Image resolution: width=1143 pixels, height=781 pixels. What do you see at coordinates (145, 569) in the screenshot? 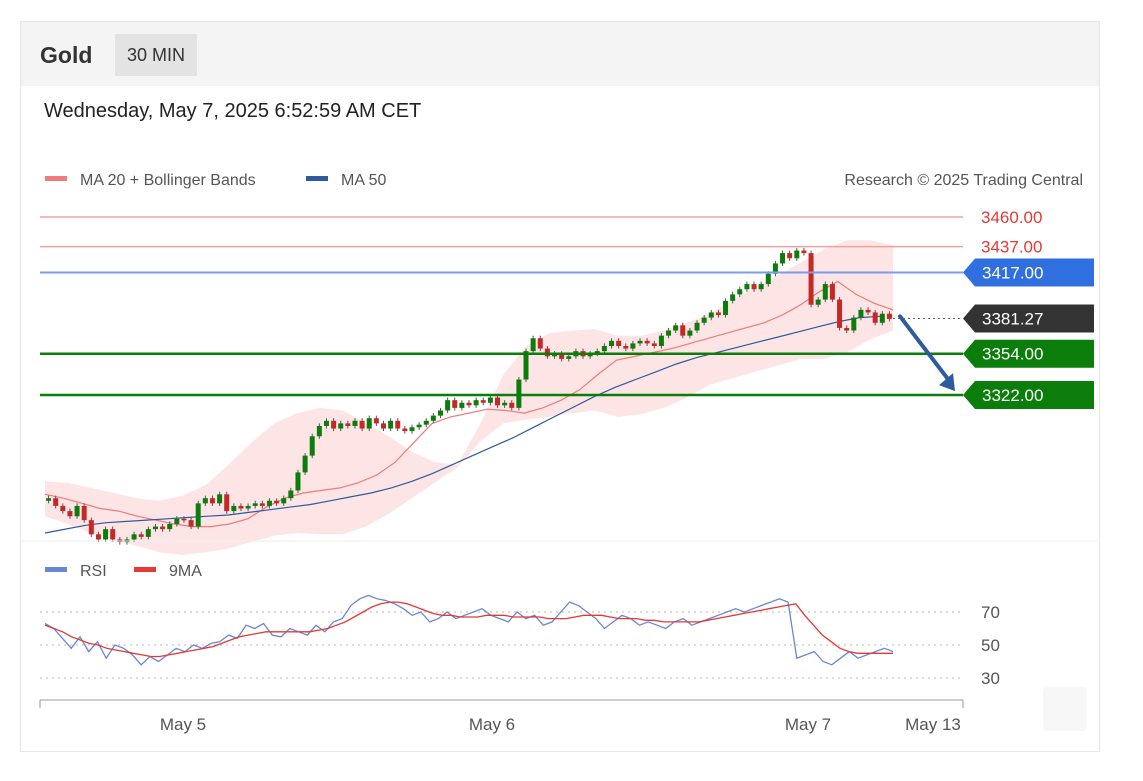
I see `rsi-ma-legend-swatch` at bounding box center [145, 569].